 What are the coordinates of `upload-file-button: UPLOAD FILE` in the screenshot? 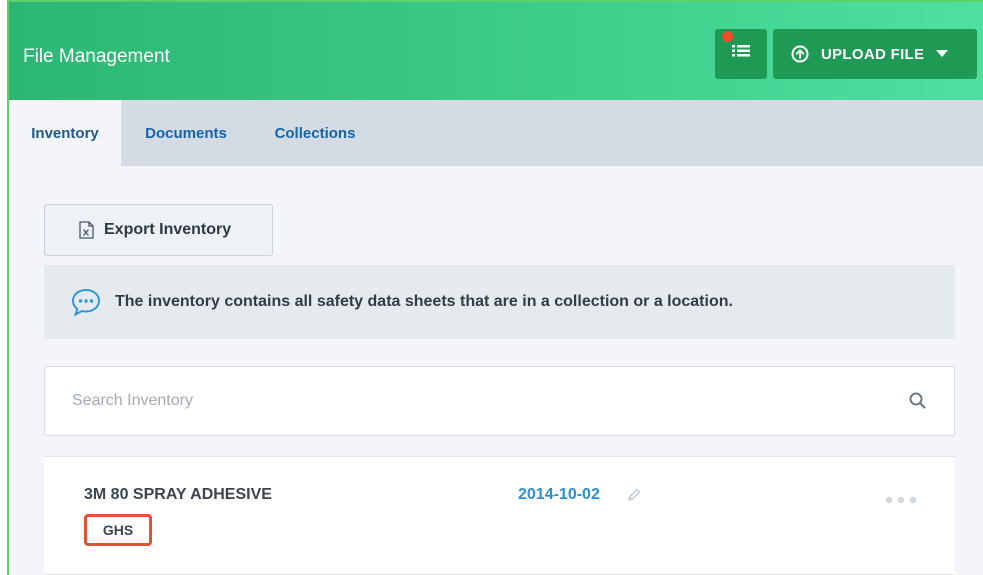 It's located at (875, 54).